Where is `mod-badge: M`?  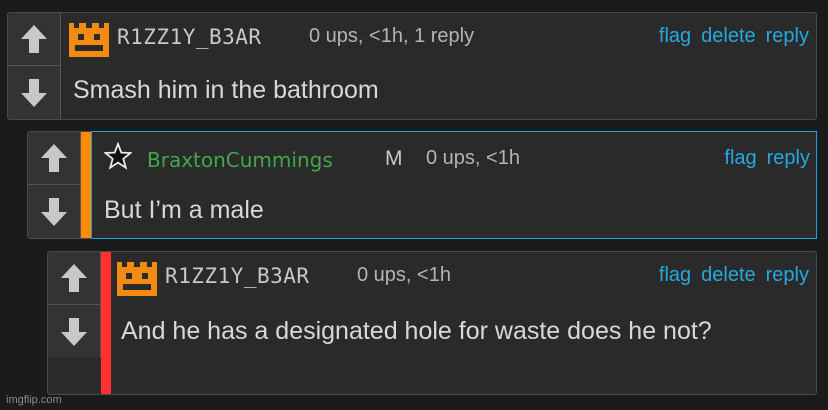
mod-badge: M is located at coordinates (394, 158).